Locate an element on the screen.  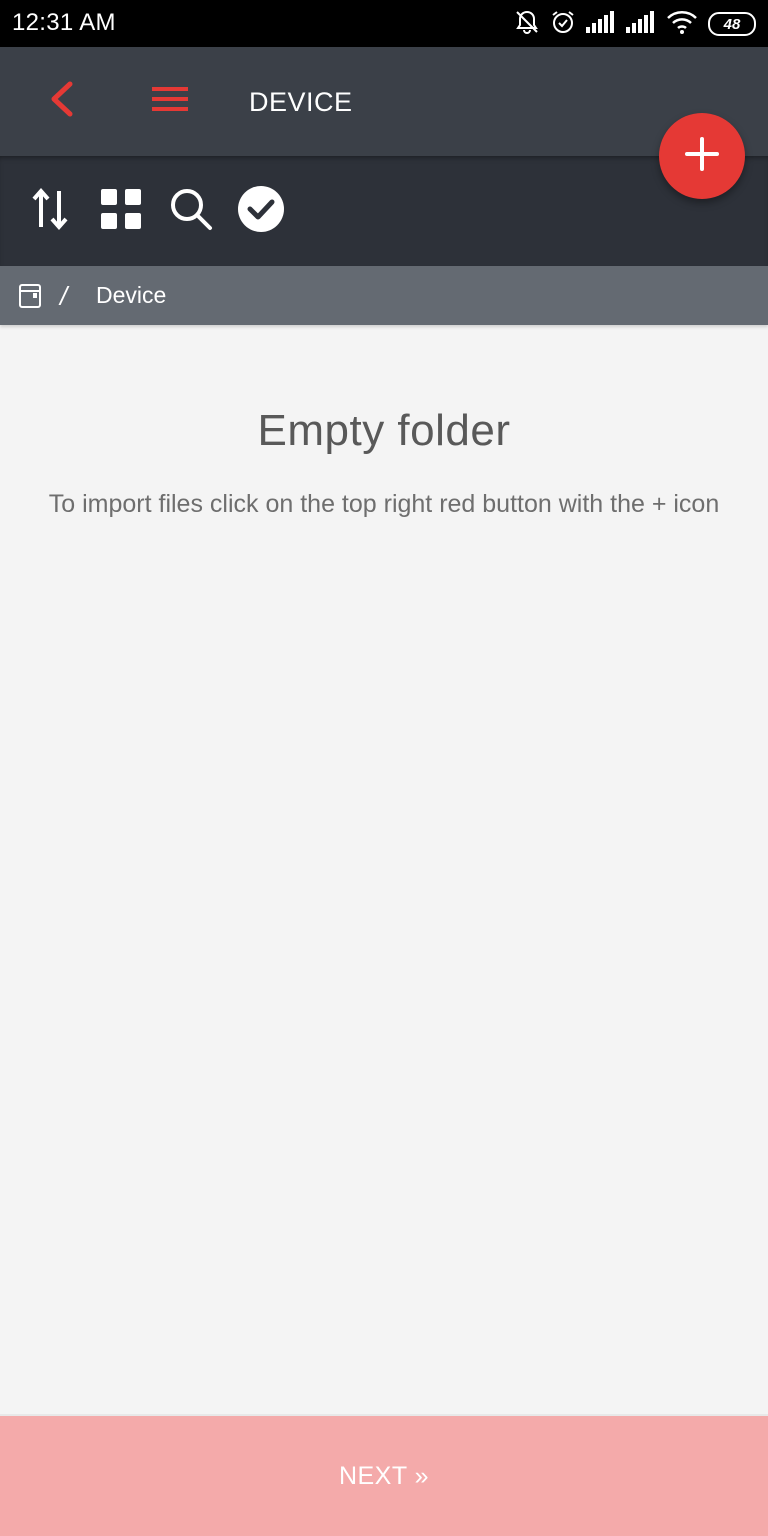
bell-off-icon is located at coordinates (527, 24).